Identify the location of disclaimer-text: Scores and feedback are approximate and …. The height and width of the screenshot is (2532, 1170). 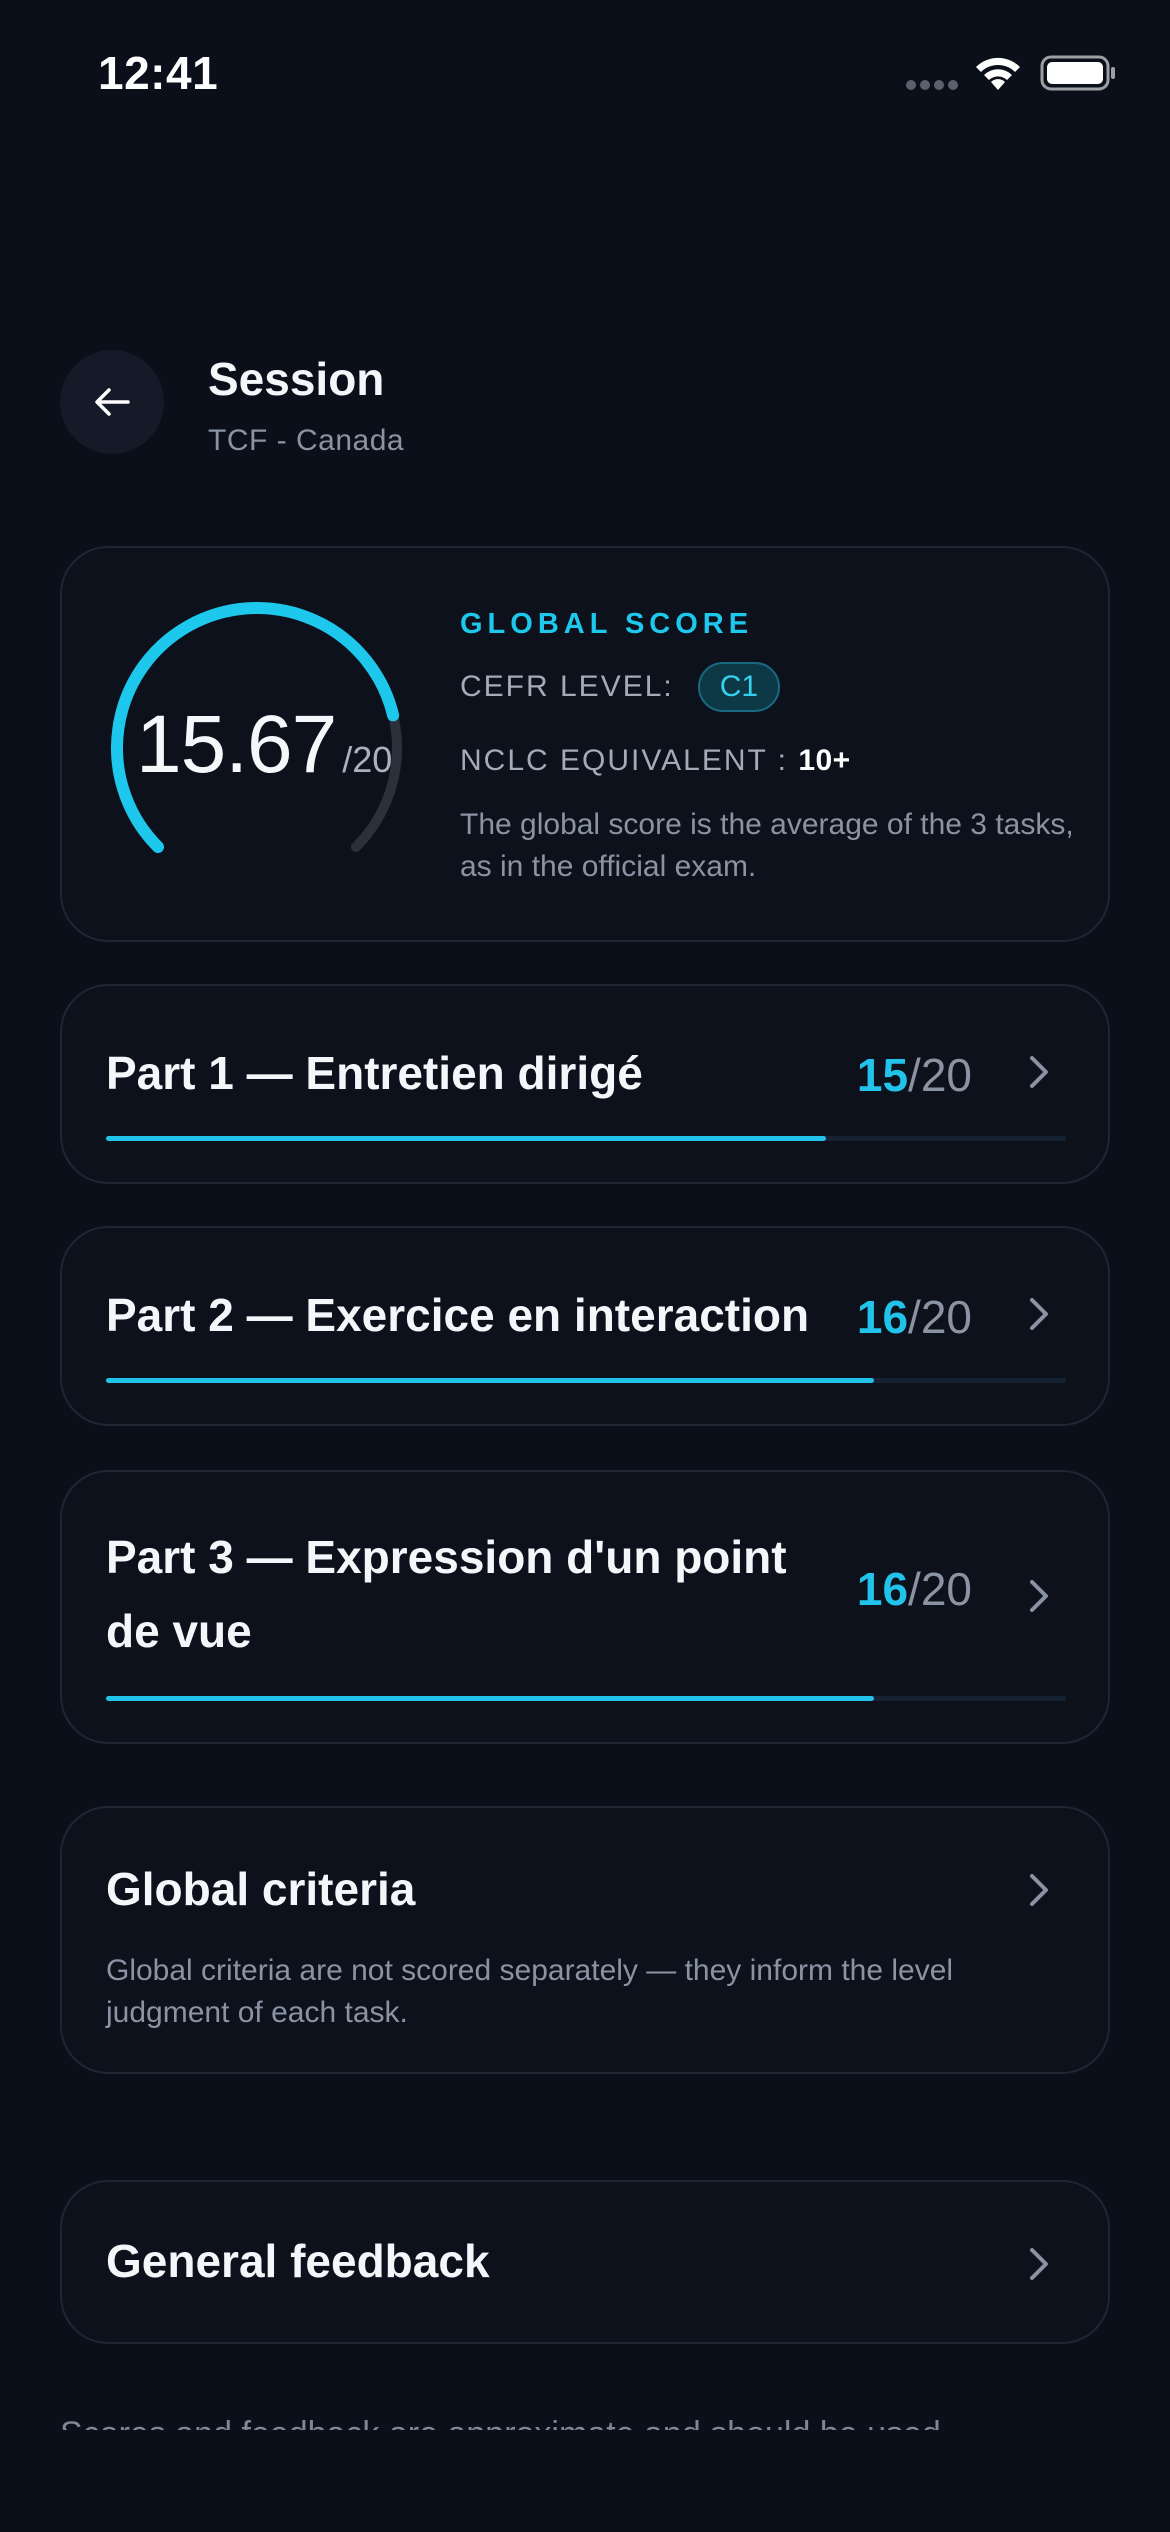
(585, 2417).